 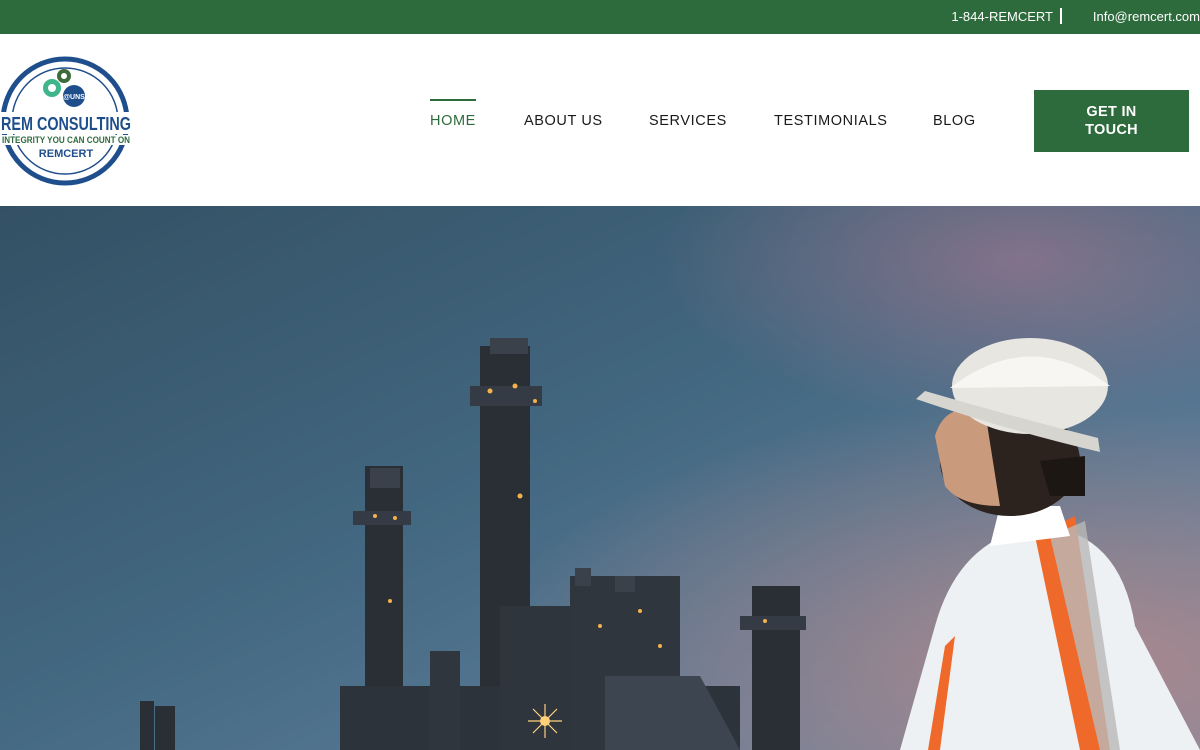 What do you see at coordinates (1111, 121) in the screenshot?
I see `get-in-touch-button: GET IN TOUCH` at bounding box center [1111, 121].